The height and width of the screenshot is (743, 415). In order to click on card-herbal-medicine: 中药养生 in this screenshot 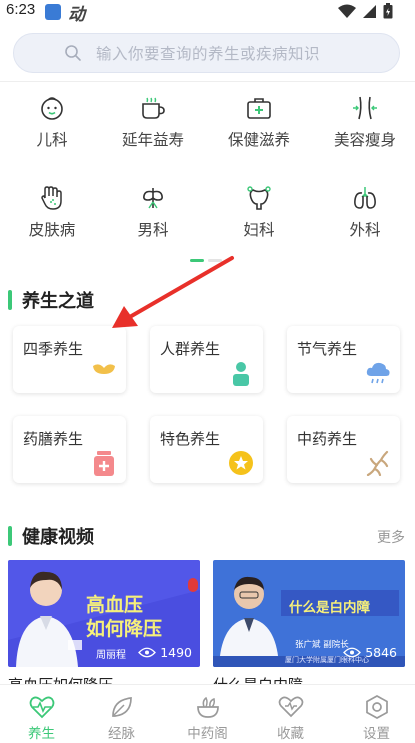, I will do `click(343, 449)`.